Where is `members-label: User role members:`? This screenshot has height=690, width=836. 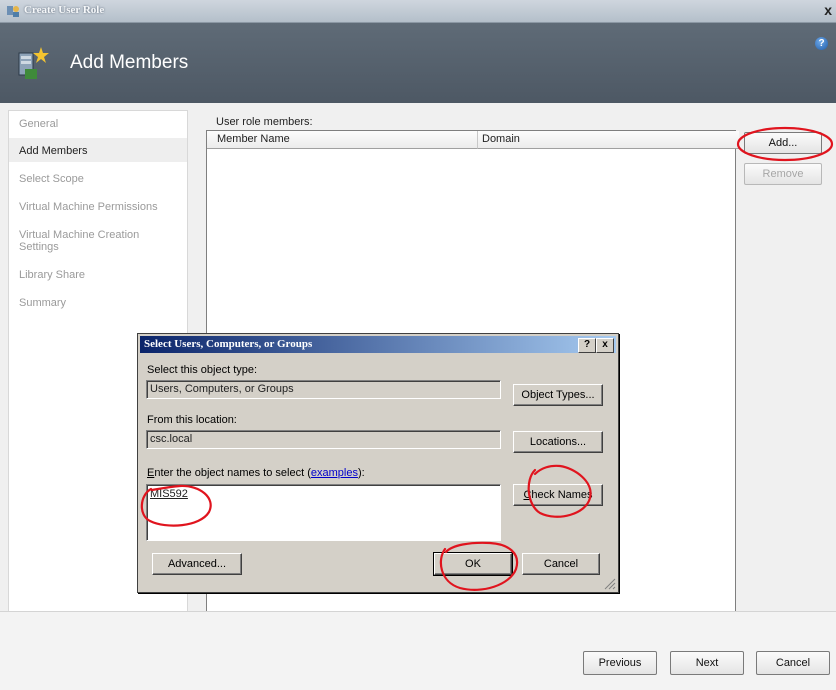
members-label: User role members: is located at coordinates (264, 122).